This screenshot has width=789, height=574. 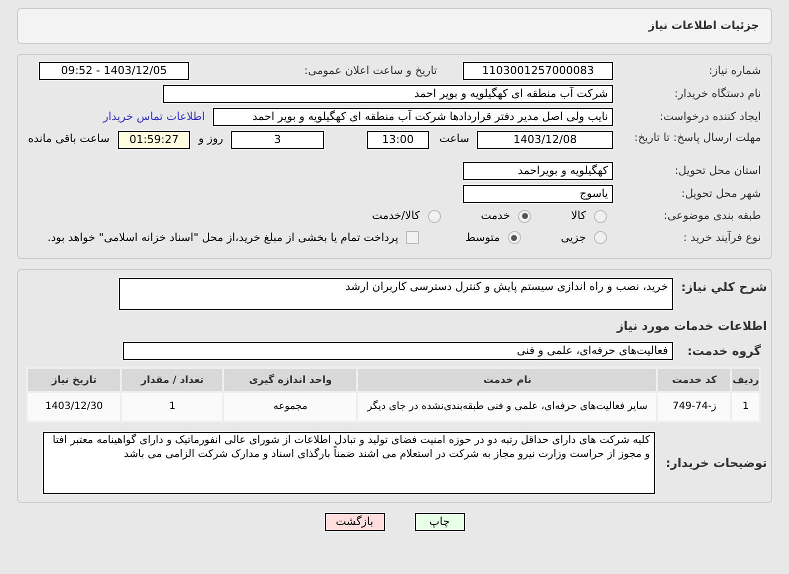 I want to click on field-label: ایجاد کننده درخواست:, so click(x=709, y=116).